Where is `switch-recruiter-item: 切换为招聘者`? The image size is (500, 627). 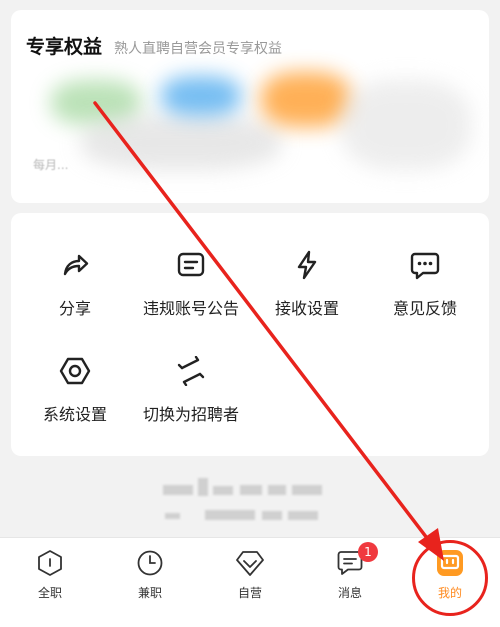
switch-recruiter-item: 切换为招聘者 is located at coordinates (191, 389).